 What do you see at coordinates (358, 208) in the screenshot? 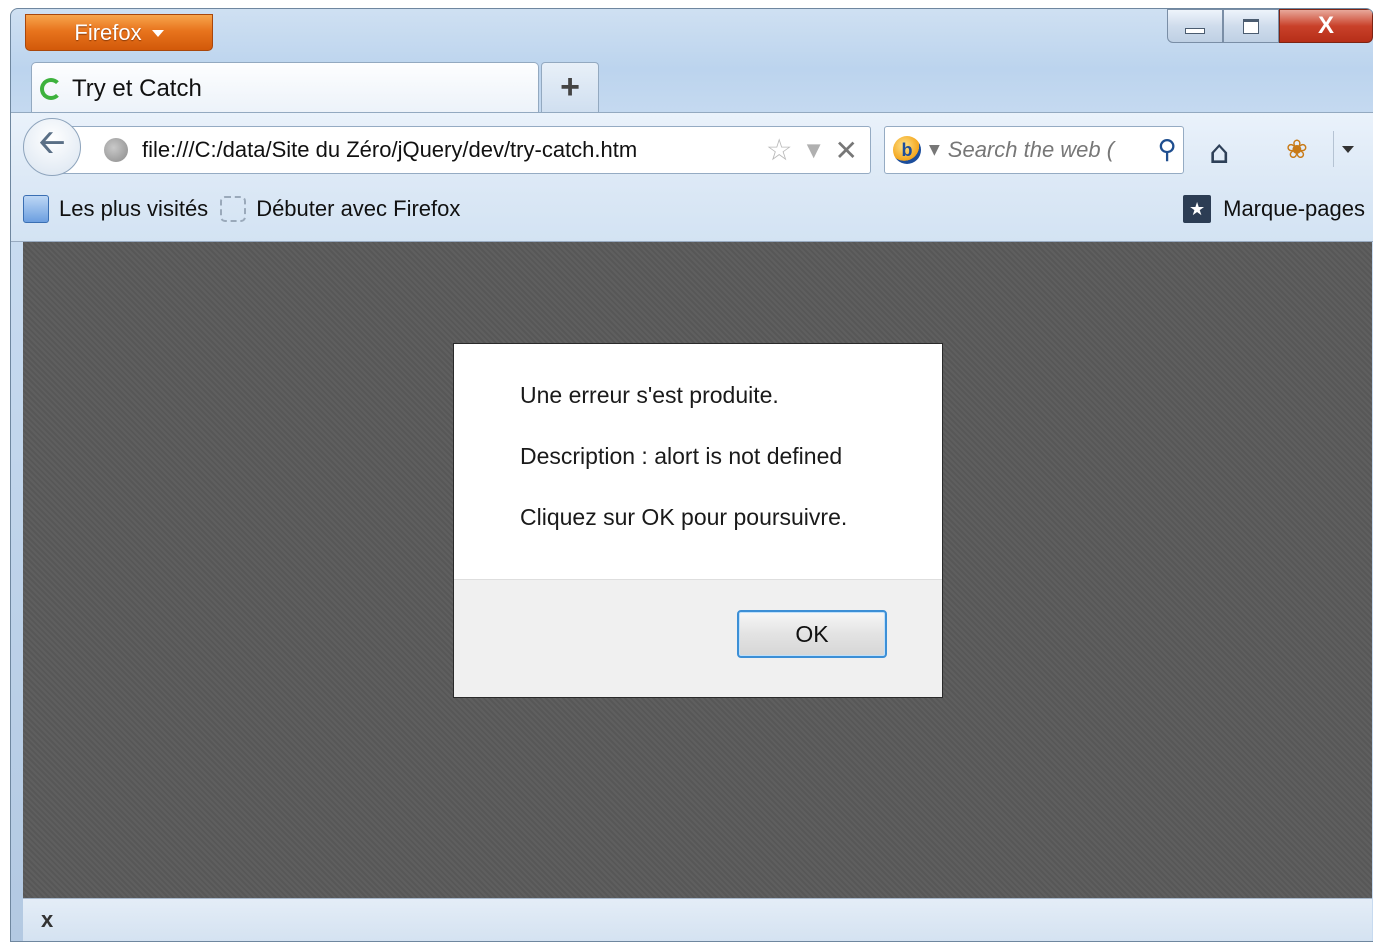
I see `bookmark-label: Débuter avec Firefox` at bounding box center [358, 208].